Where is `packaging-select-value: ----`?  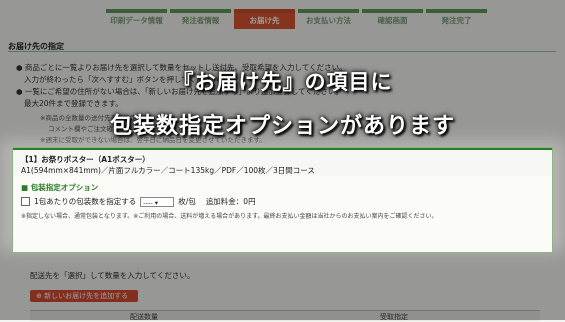 packaging-select-value: ---- is located at coordinates (148, 202).